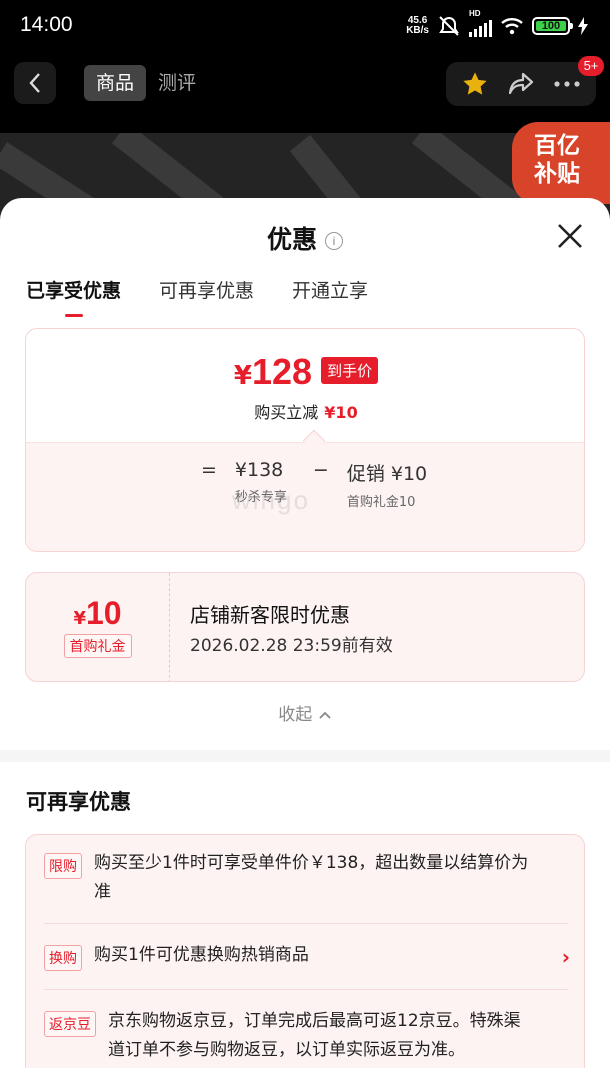 The height and width of the screenshot is (1068, 610). What do you see at coordinates (512, 26) in the screenshot?
I see `wifi-icon` at bounding box center [512, 26].